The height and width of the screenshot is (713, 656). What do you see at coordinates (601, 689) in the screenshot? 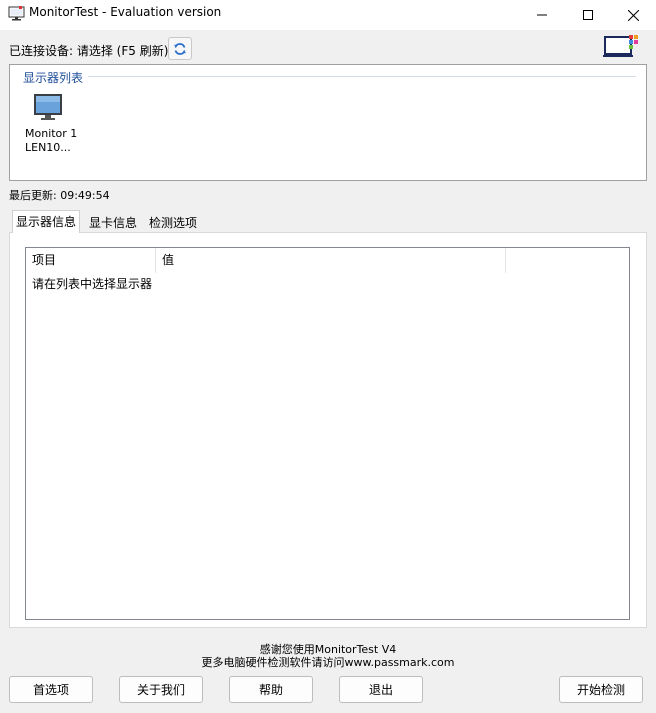
I see `start-test-button: 开始检测` at bounding box center [601, 689].